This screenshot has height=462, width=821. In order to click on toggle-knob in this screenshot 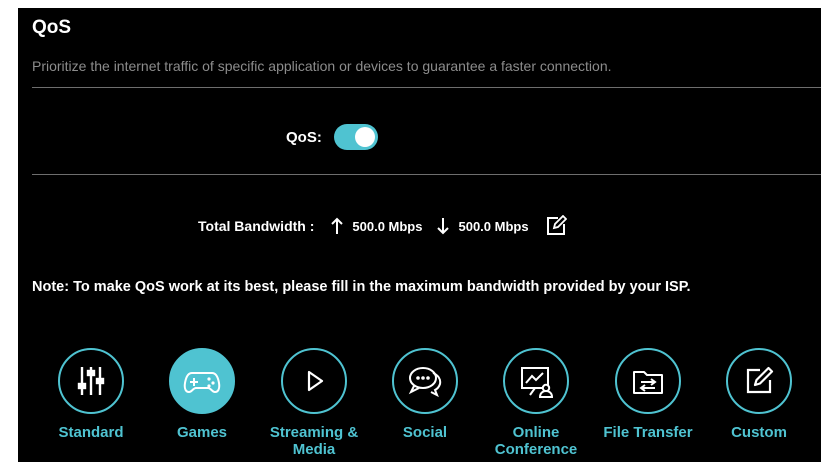, I will do `click(364, 137)`.